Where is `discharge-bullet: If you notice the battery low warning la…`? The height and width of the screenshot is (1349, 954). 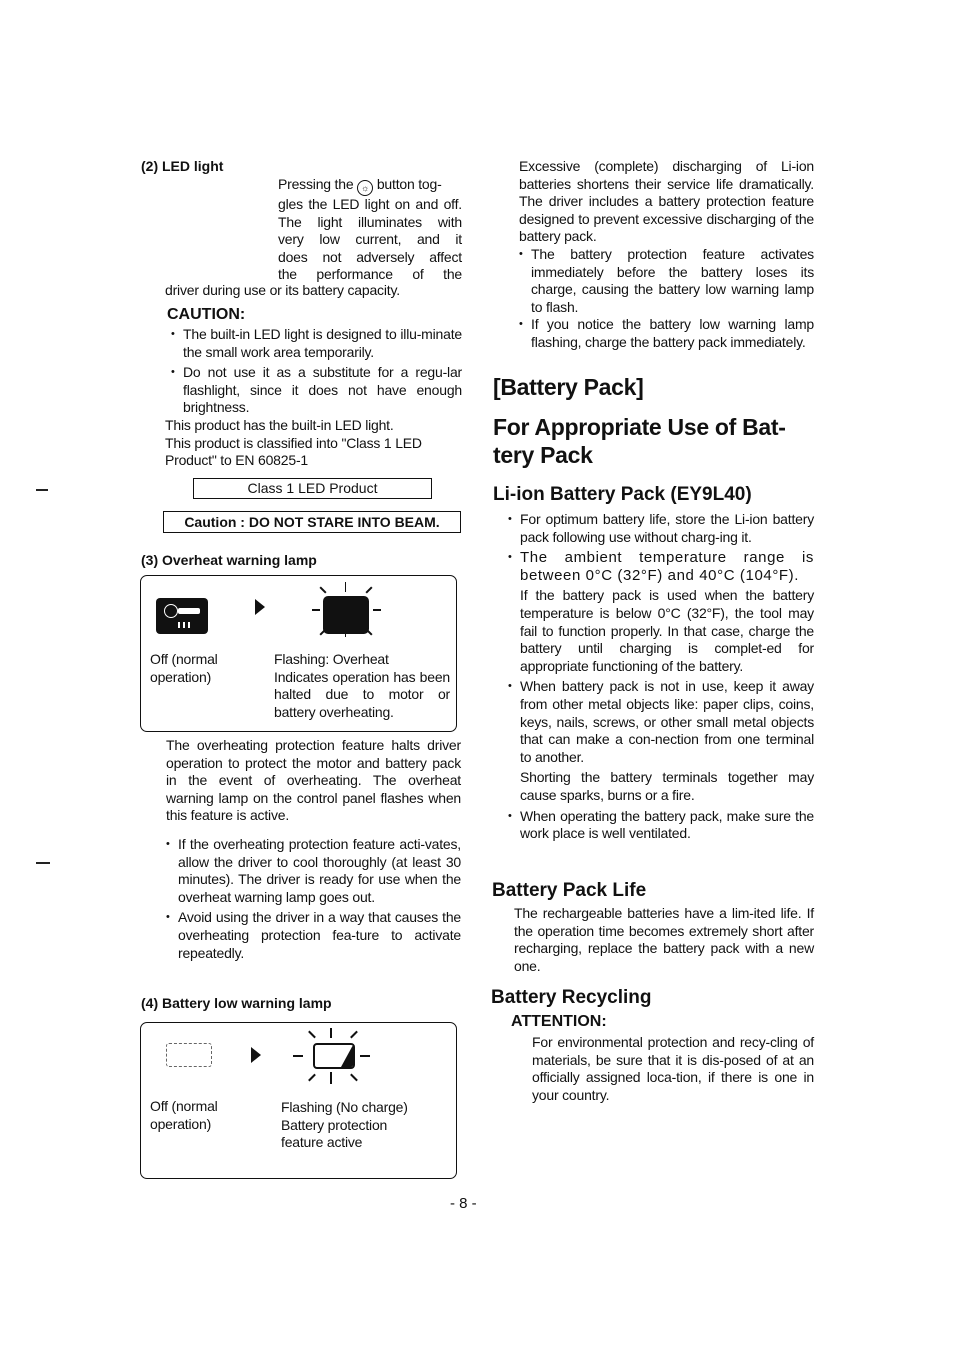
discharge-bullet: If you notice the battery low warning la… is located at coordinates (666, 333).